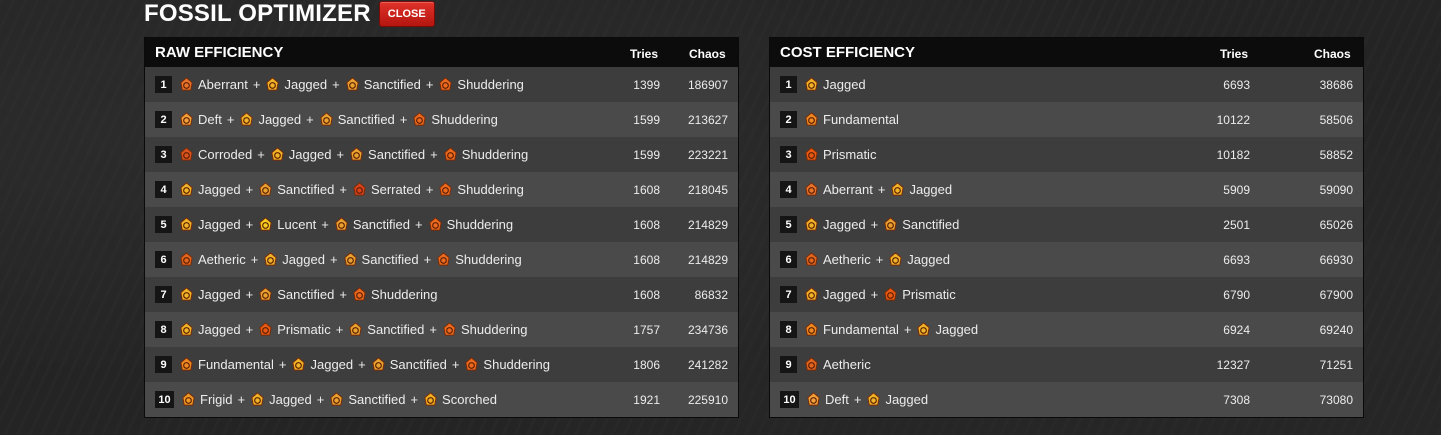 This screenshot has height=435, width=1441. I want to click on fossil-item: Shuddering, so click(470, 224).